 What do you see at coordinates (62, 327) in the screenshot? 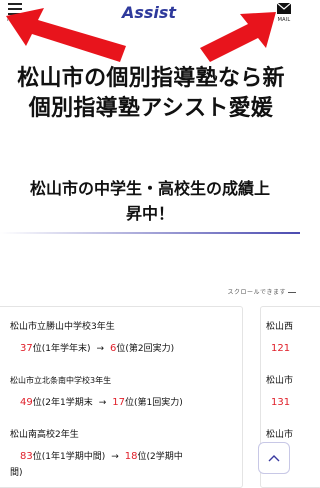
I see `school-name: 松山市立勝山中学校3年生` at bounding box center [62, 327].